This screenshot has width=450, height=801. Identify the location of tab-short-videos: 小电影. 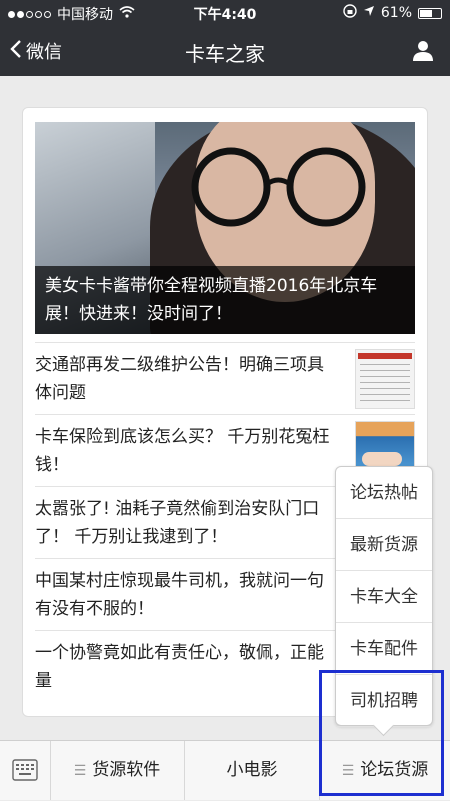
(252, 770).